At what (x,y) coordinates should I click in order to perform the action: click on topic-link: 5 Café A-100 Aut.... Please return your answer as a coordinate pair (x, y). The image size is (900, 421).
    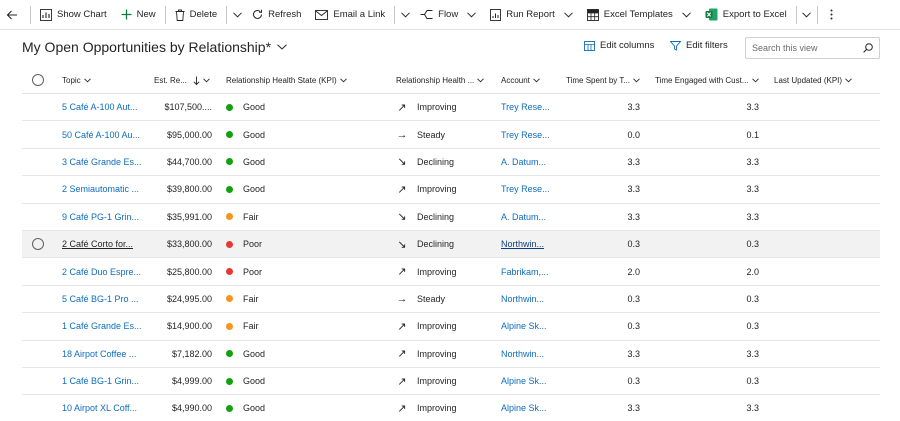
    Looking at the image, I should click on (100, 107).